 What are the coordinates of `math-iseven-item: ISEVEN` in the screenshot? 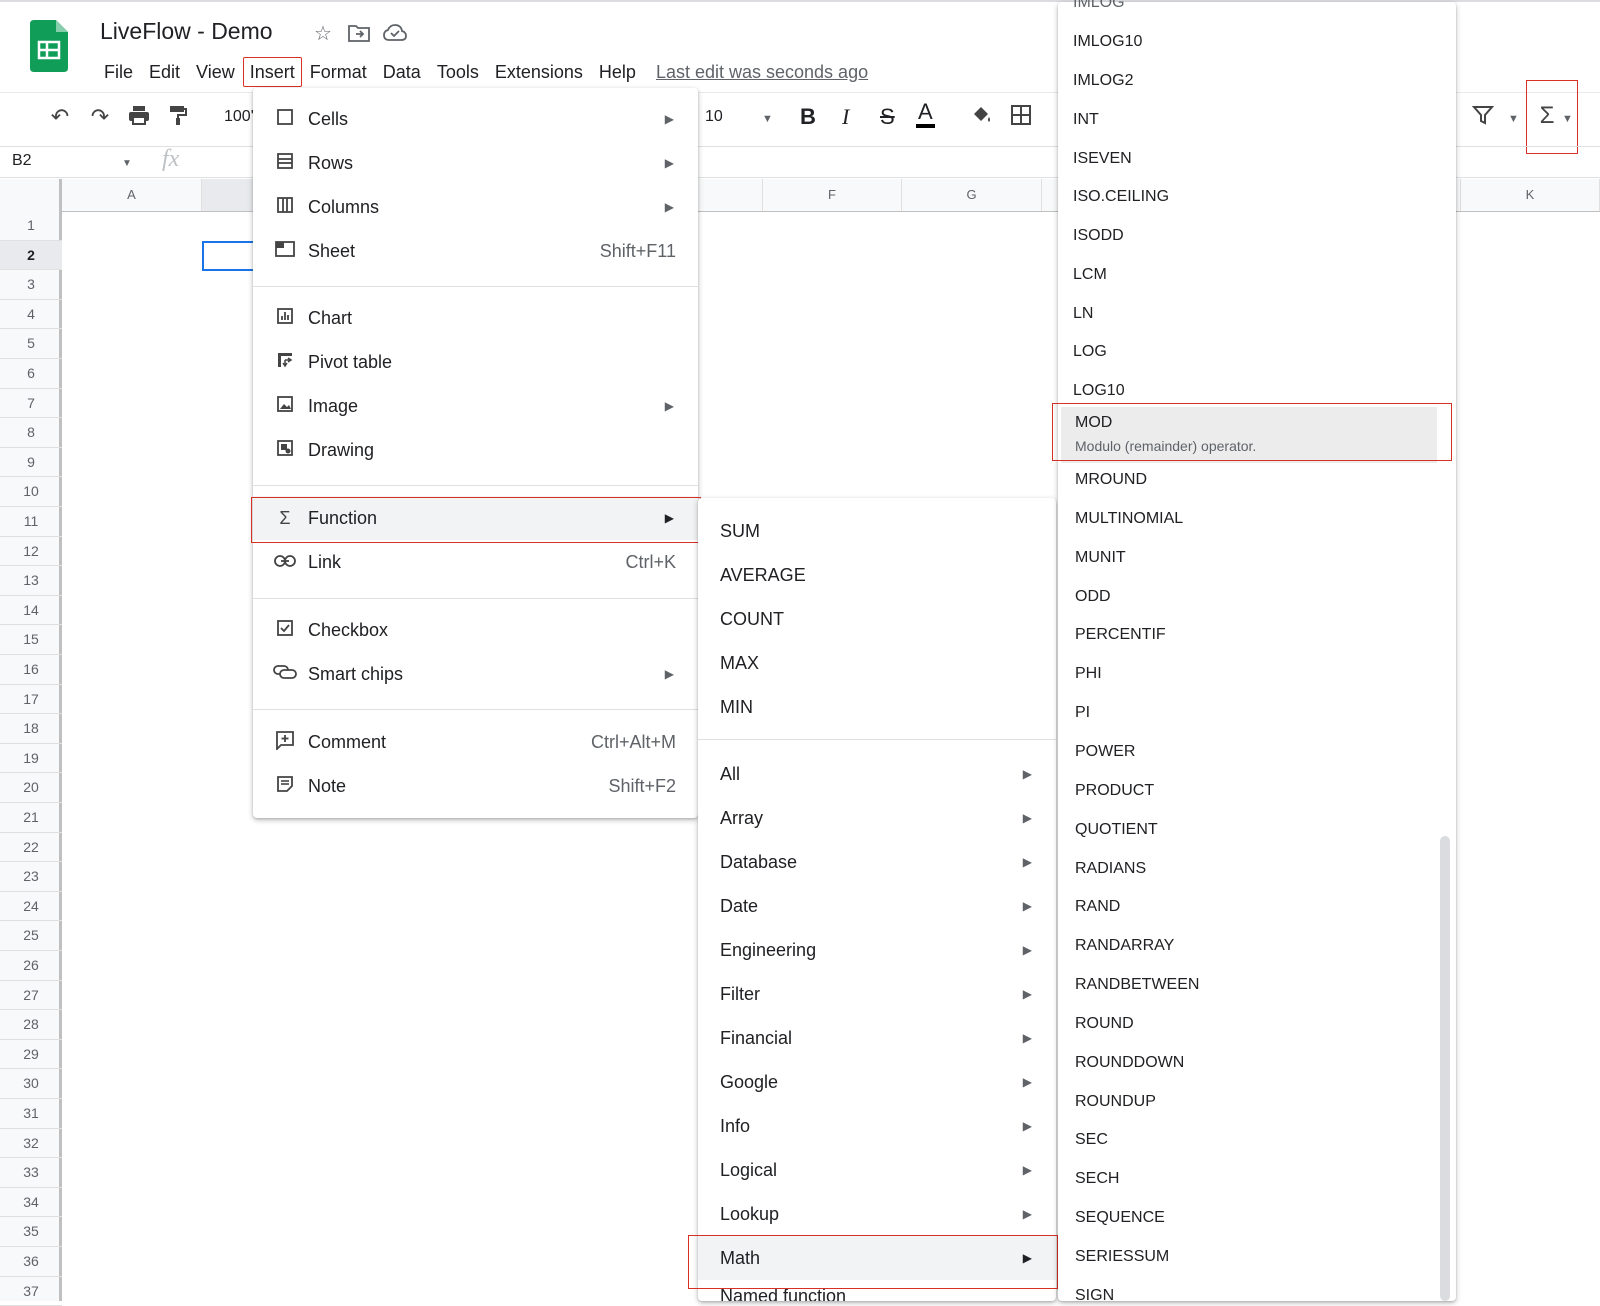 It's located at (1102, 159).